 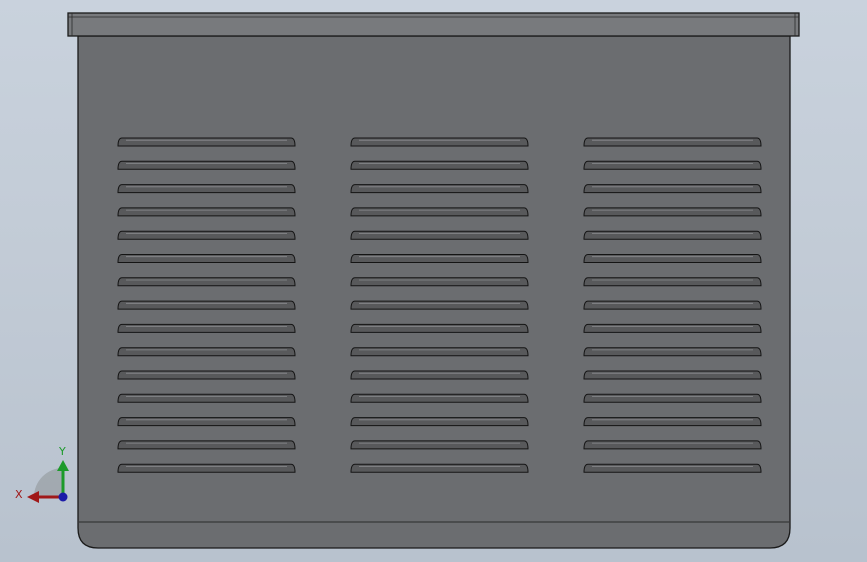 What do you see at coordinates (62, 451) in the screenshot?
I see `triad-y-label: Y` at bounding box center [62, 451].